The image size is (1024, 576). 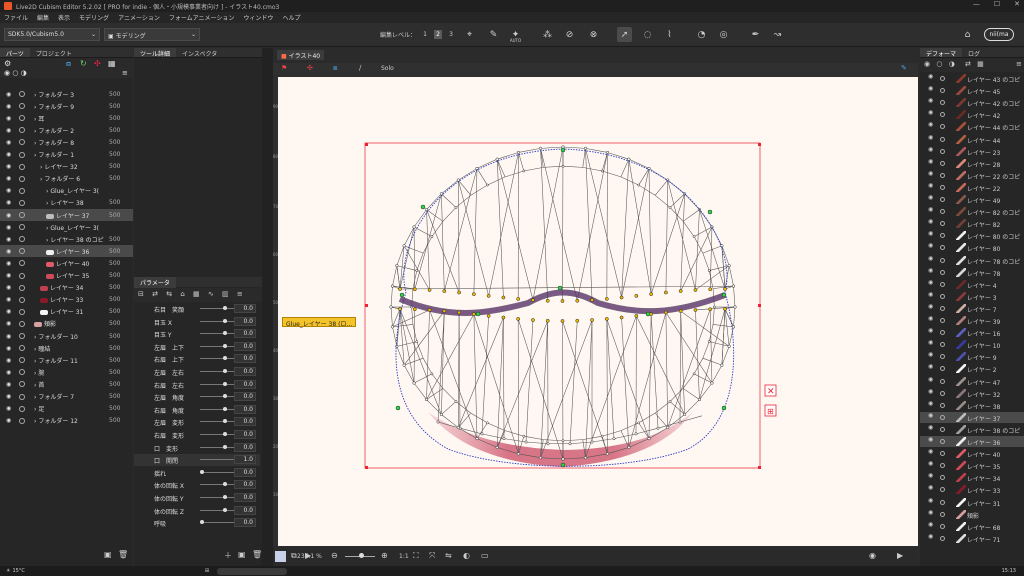 I want to click on edit-level-3-button: 3, so click(x=451, y=34).